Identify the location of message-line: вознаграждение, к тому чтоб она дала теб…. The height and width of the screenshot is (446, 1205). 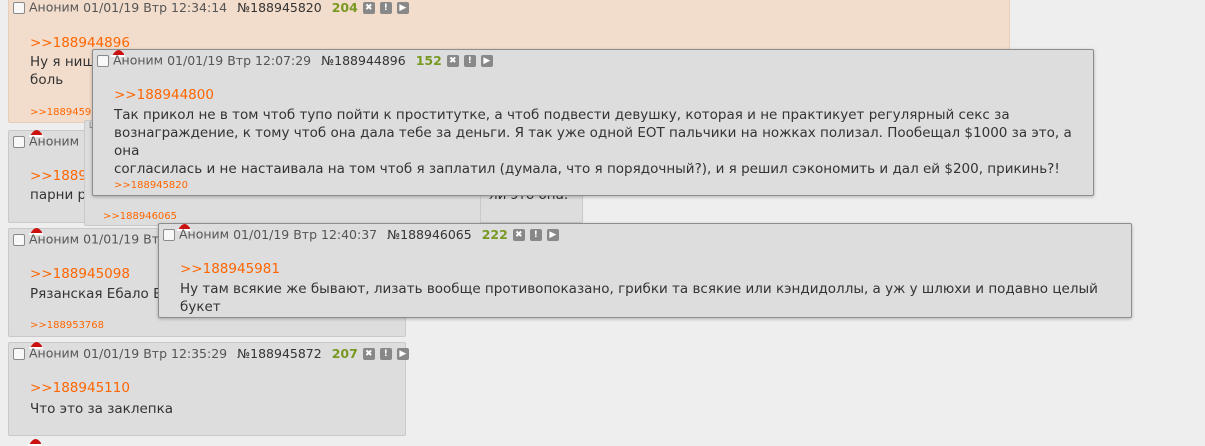
(593, 142).